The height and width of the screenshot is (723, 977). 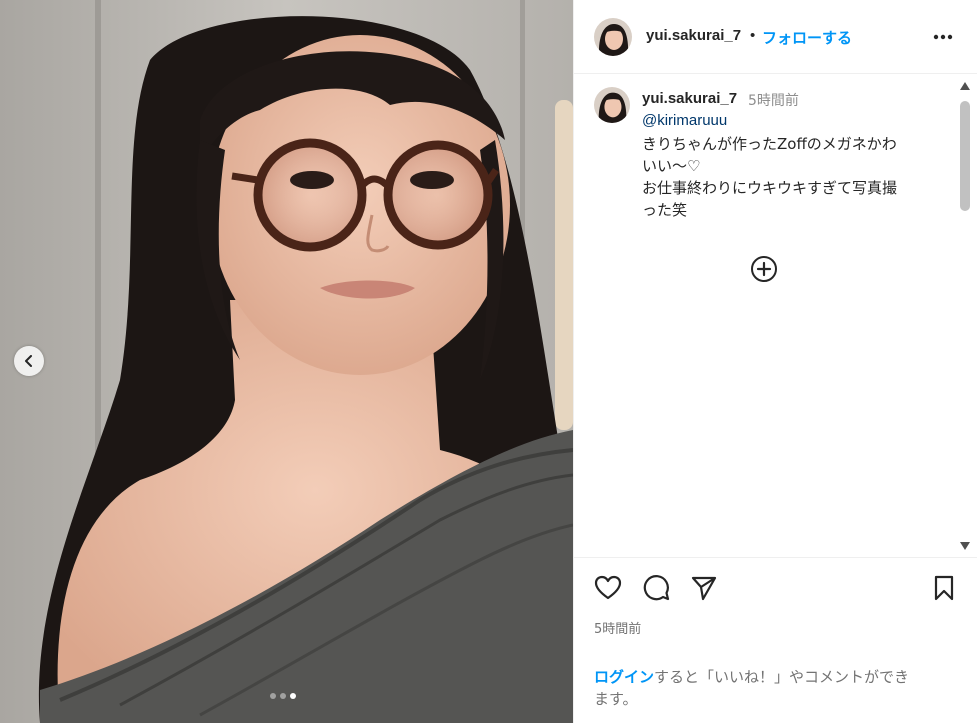 What do you see at coordinates (965, 316) in the screenshot?
I see `comments-scrollbar` at bounding box center [965, 316].